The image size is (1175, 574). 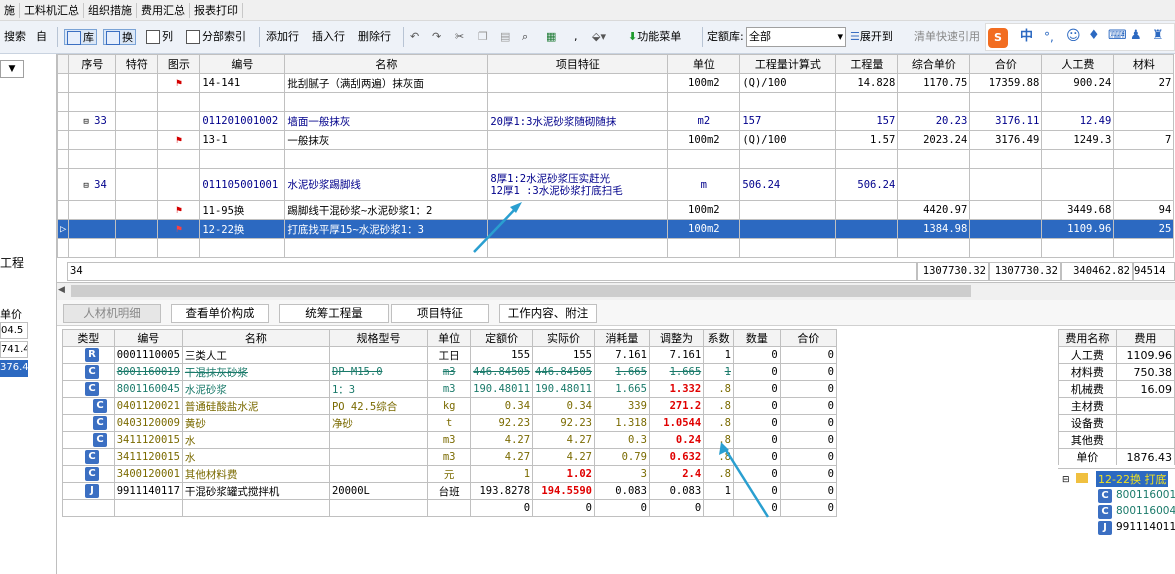 What do you see at coordinates (282, 37) in the screenshot?
I see `addrow-button: 添加行` at bounding box center [282, 37].